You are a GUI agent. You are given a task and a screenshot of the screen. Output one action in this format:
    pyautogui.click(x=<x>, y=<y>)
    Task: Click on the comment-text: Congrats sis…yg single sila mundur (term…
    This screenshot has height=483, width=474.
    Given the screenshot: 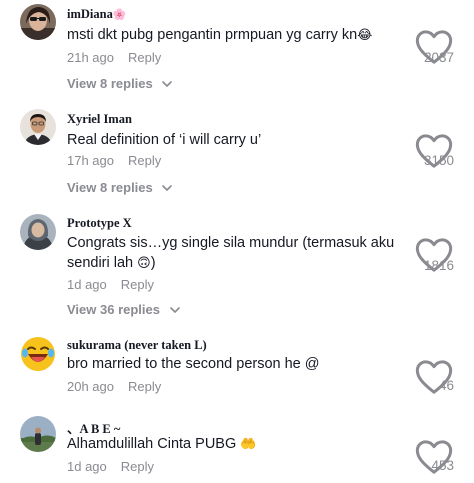 What is the action you would take?
    pyautogui.click(x=234, y=253)
    